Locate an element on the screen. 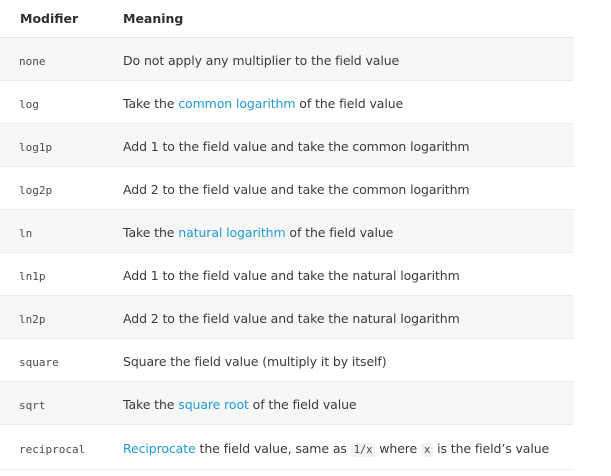 Image resolution: width=611 pixels, height=476 pixels. modifier-cell: ln1p is located at coordinates (61, 274).